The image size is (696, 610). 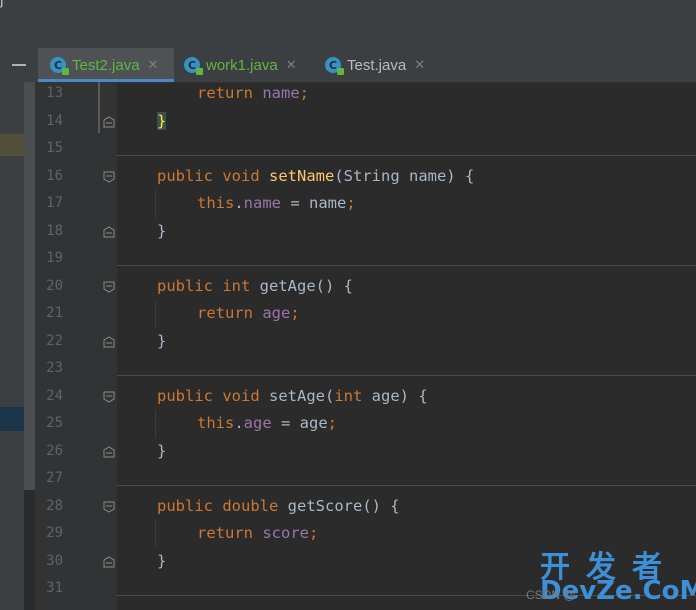 What do you see at coordinates (551, 595) in the screenshot?
I see `csdn-label: CSDN @` at bounding box center [551, 595].